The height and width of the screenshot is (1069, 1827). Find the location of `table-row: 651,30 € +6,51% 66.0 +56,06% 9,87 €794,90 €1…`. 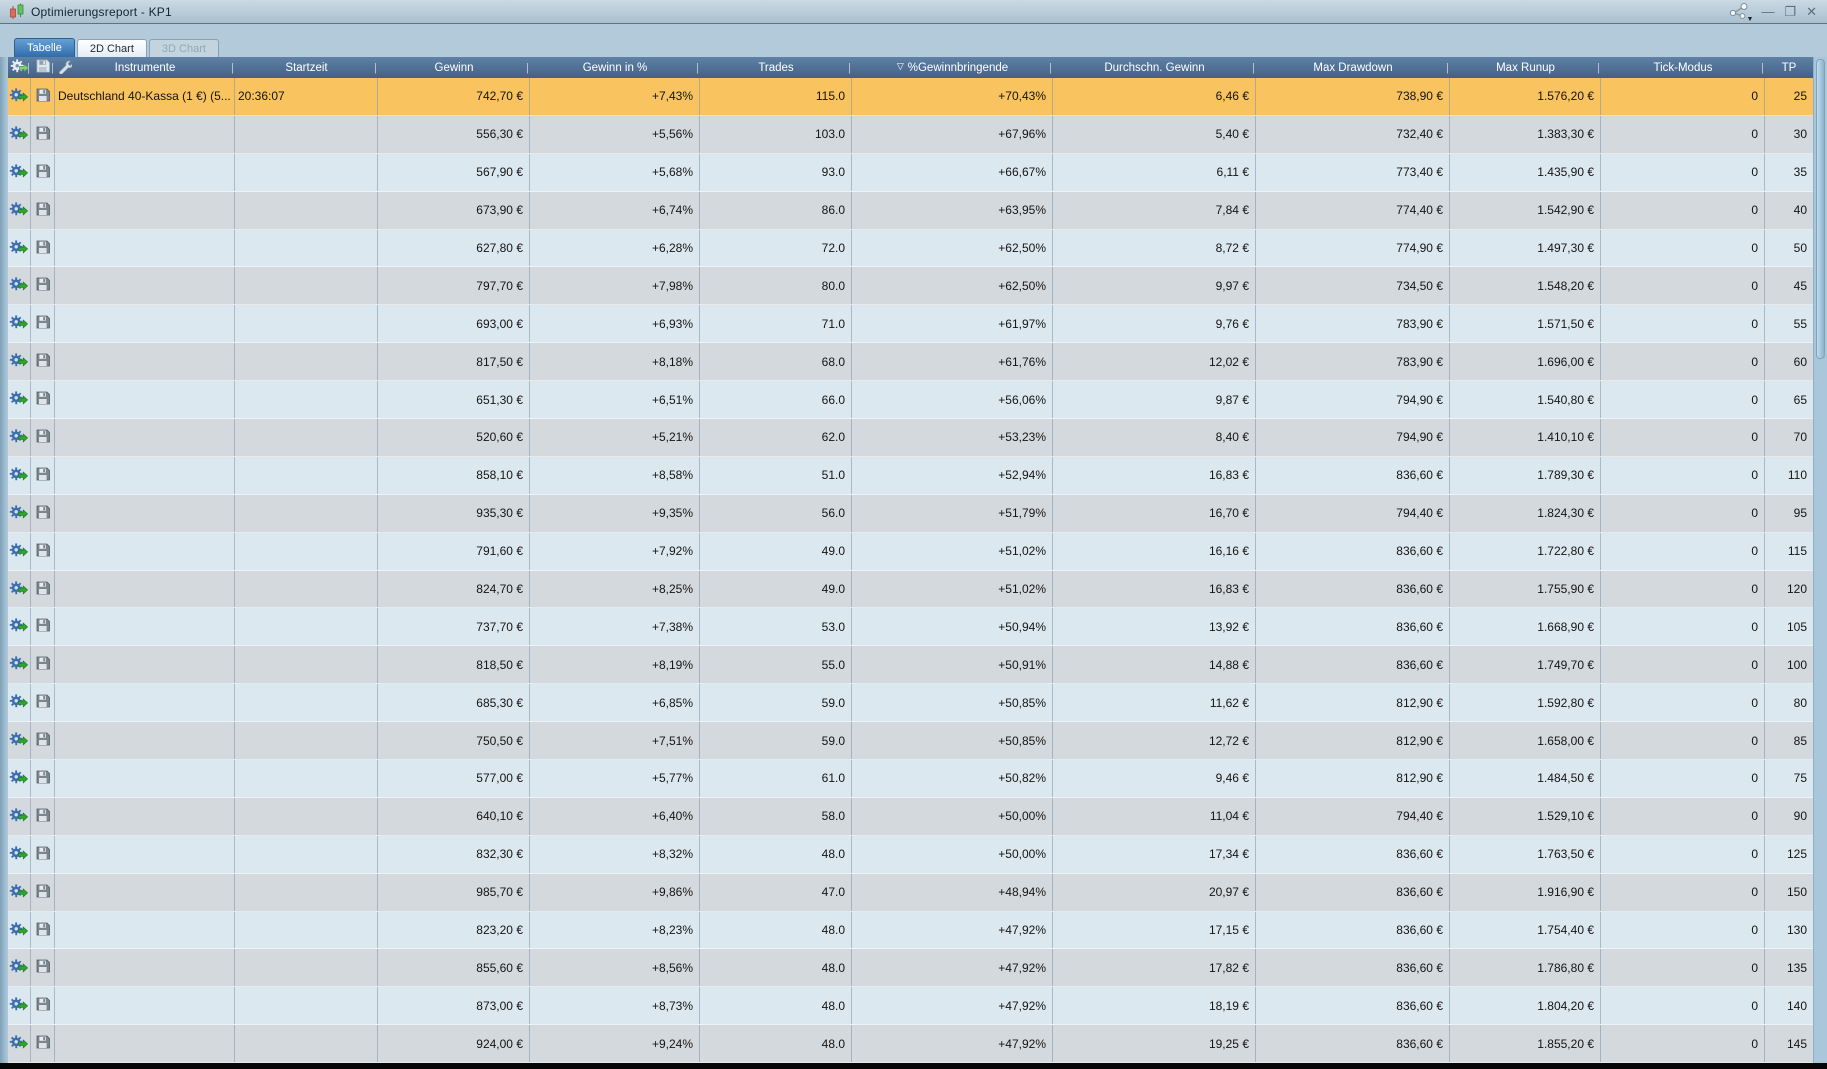

table-row: 651,30 € +6,51% 66.0 +56,06% 9,87 €794,90 €1… is located at coordinates (910, 400).